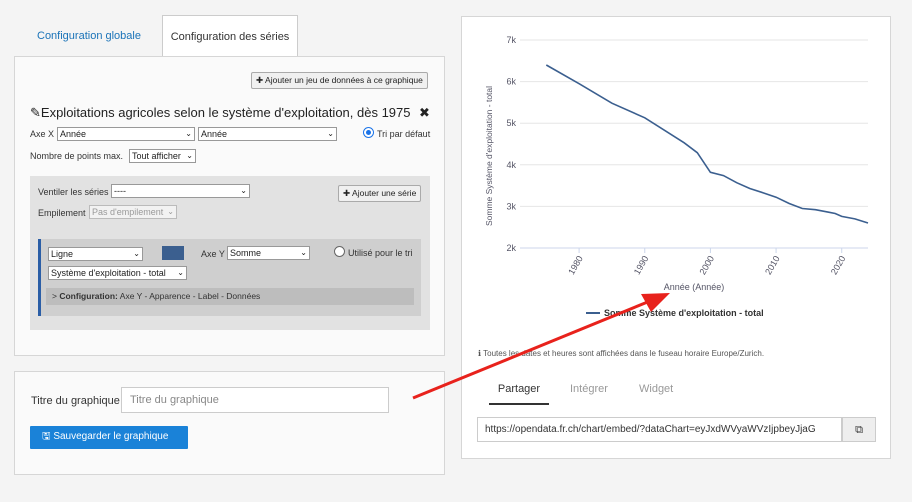 This screenshot has height=502, width=912. What do you see at coordinates (531, 349) in the screenshot?
I see `annotation-arrow-line` at bounding box center [531, 349].